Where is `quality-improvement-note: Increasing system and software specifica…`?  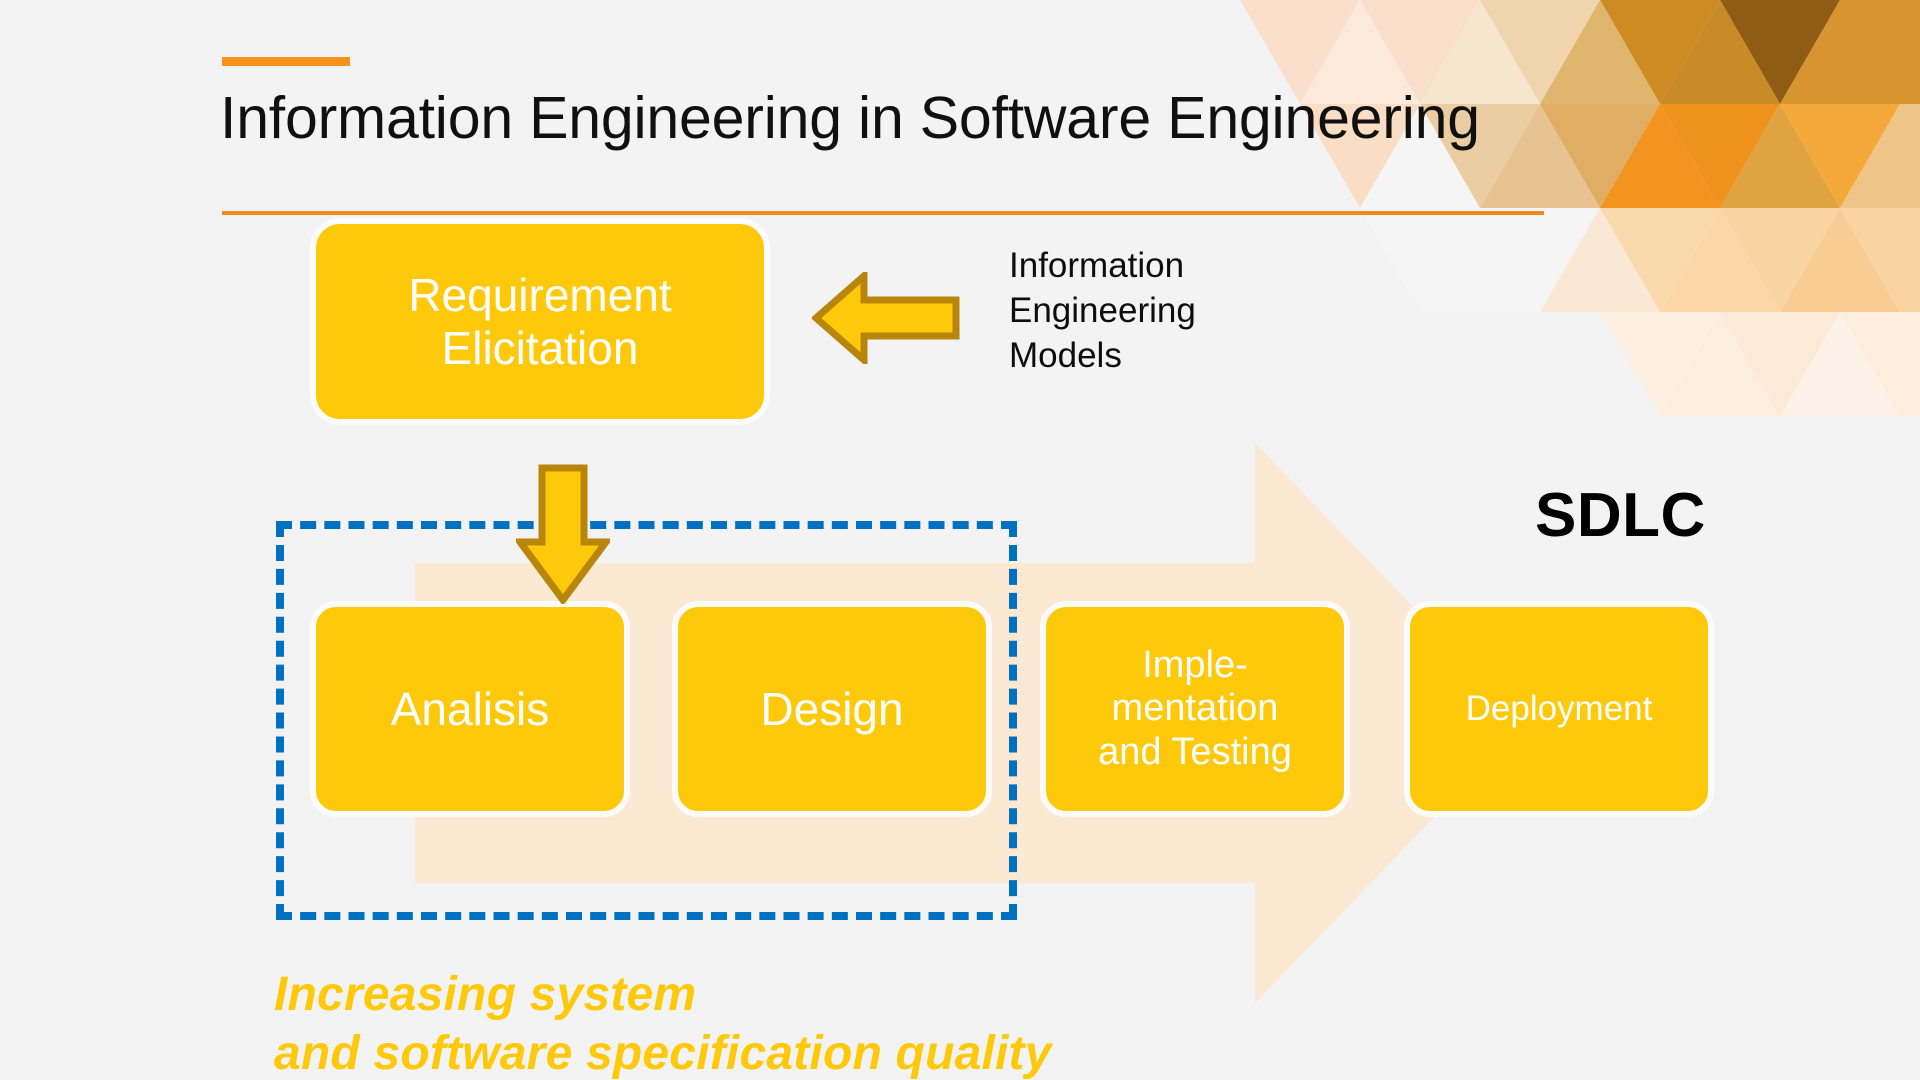
quality-improvement-note: Increasing system and software specifica… is located at coordinates (663, 1024).